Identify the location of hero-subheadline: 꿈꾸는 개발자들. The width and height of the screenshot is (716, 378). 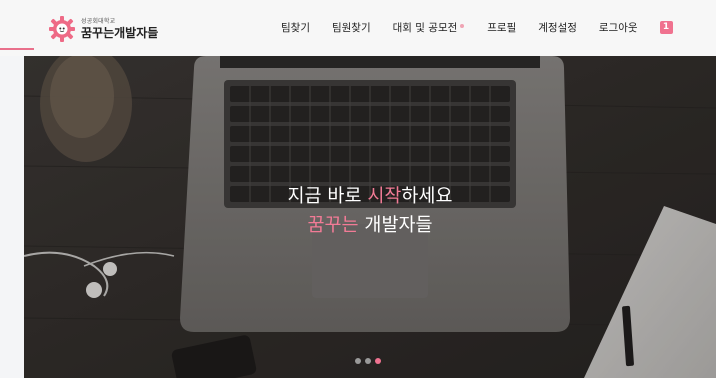
(370, 224).